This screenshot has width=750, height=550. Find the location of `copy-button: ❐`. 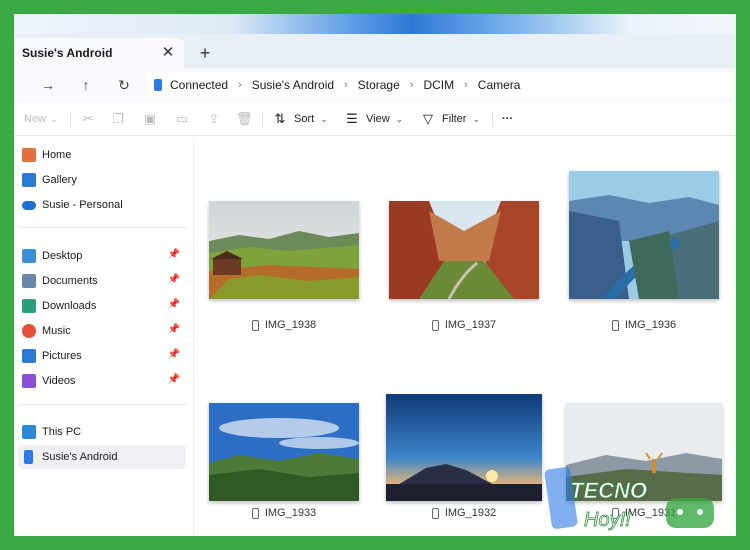

copy-button: ❐ is located at coordinates (118, 119).